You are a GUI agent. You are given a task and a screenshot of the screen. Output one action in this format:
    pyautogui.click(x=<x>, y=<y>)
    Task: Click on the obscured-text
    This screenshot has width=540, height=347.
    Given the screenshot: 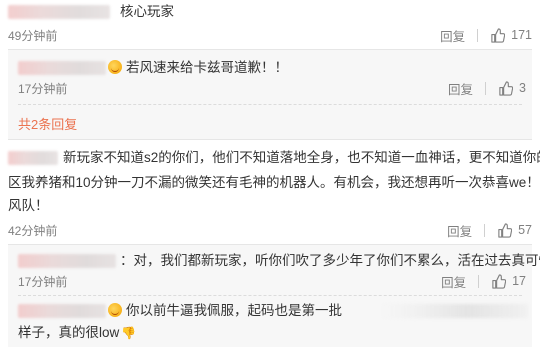 What is the action you would take?
    pyautogui.click(x=454, y=311)
    